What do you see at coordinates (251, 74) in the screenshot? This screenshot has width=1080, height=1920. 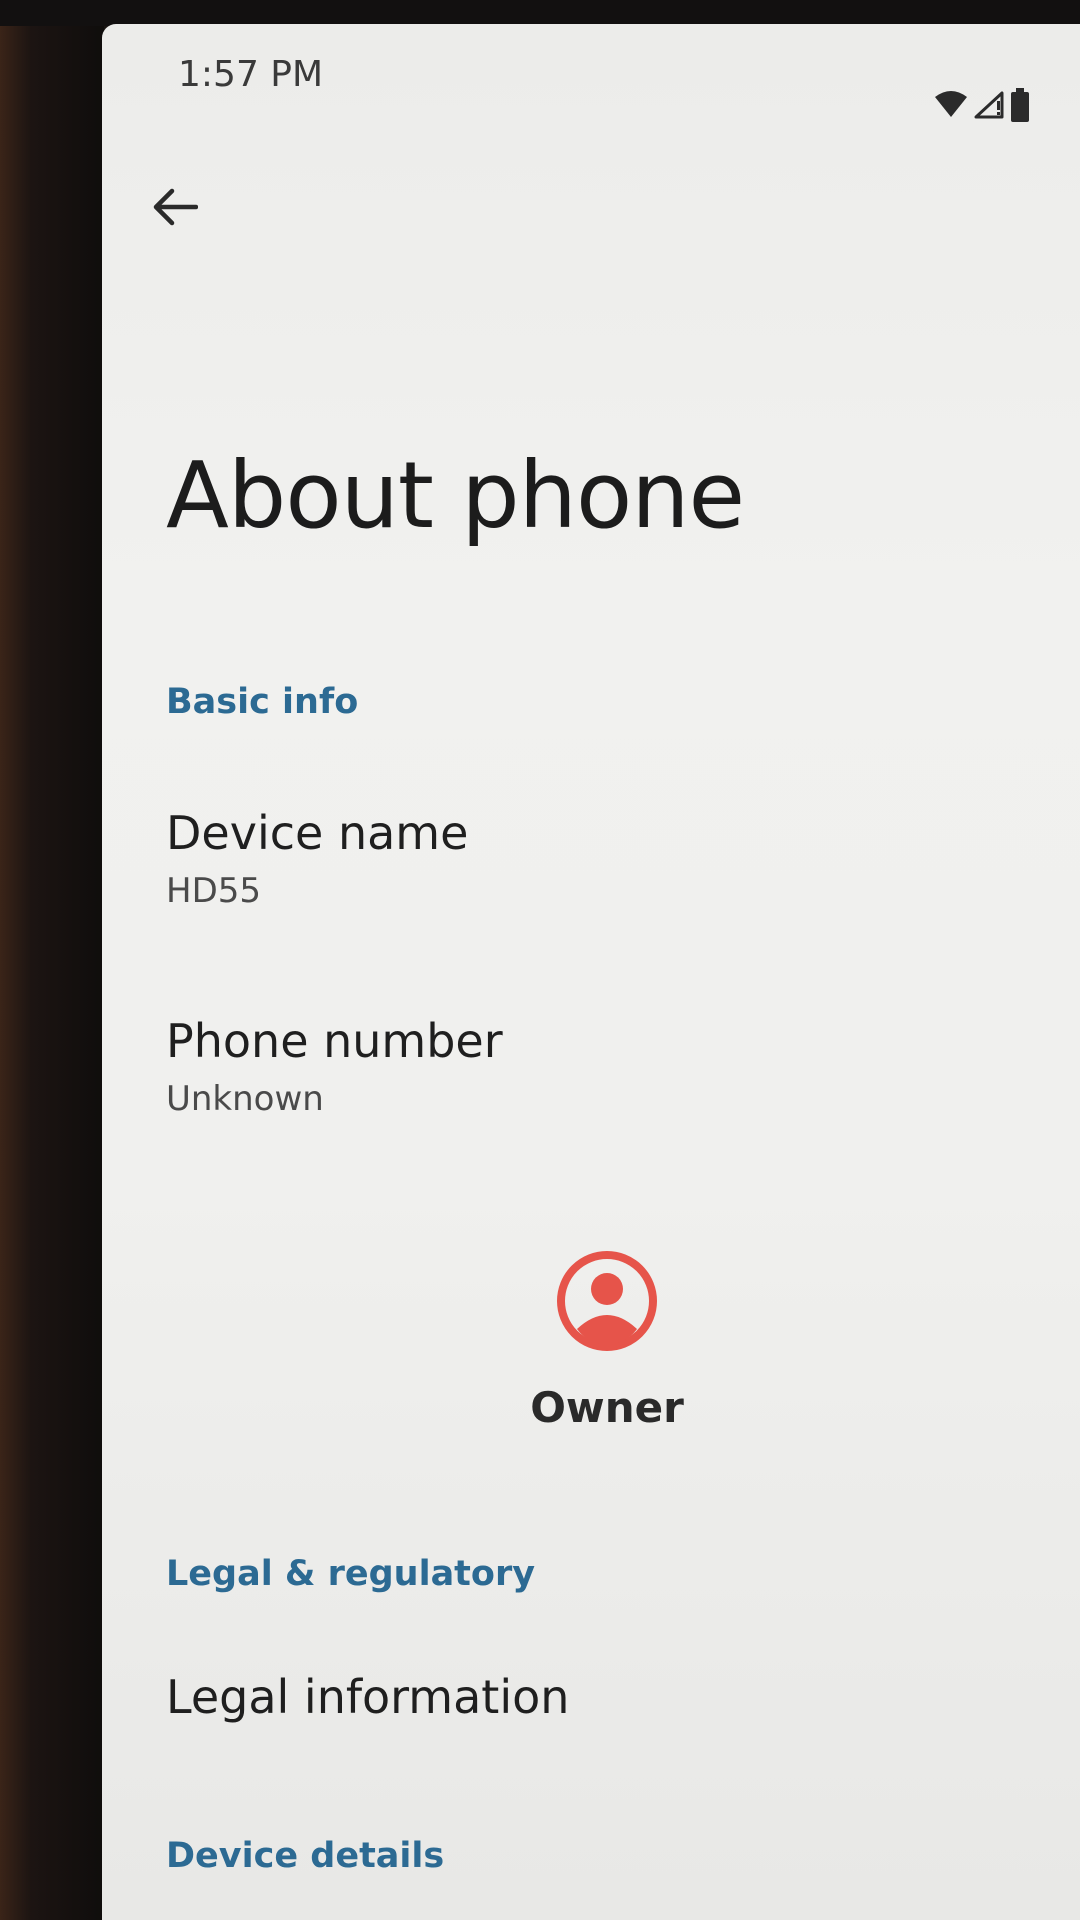 I see `status-bar-time: 1:57 PM` at bounding box center [251, 74].